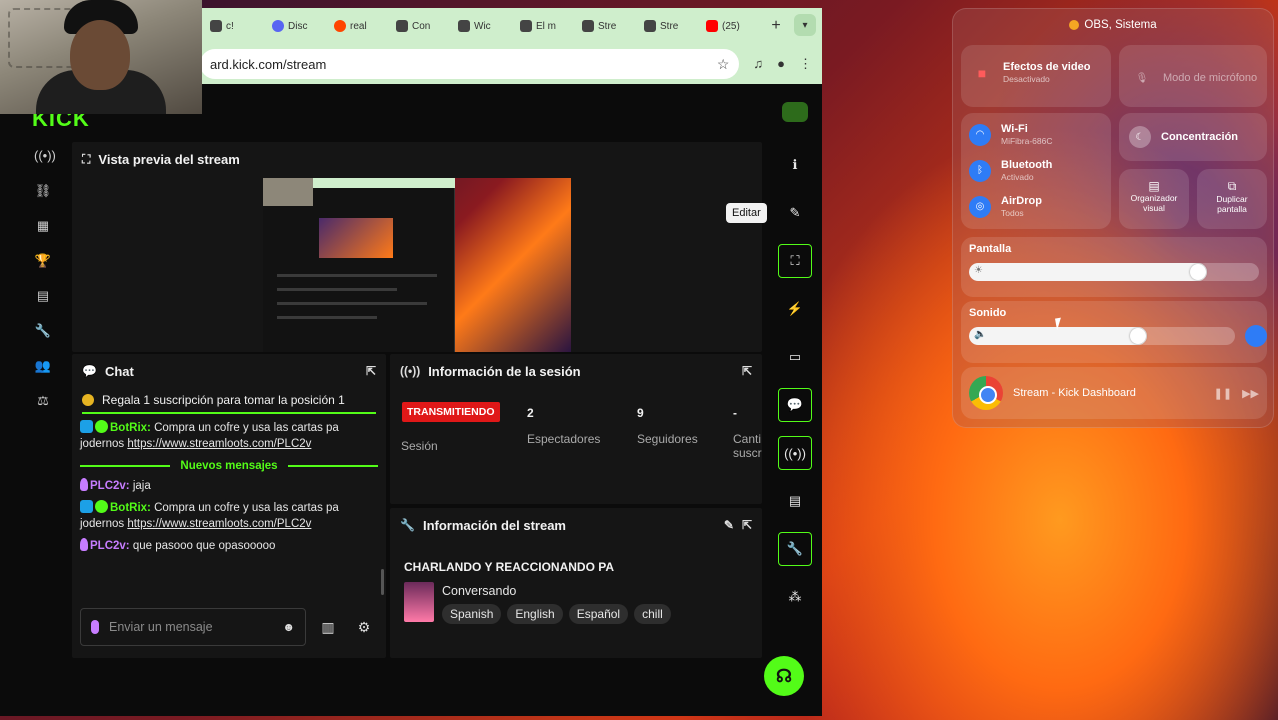 Image resolution: width=1278 pixels, height=720 pixels. Describe the element at coordinates (1005, 206) in the screenshot. I see `airdrop-toggle: ◎ AirDrop Todos` at that location.